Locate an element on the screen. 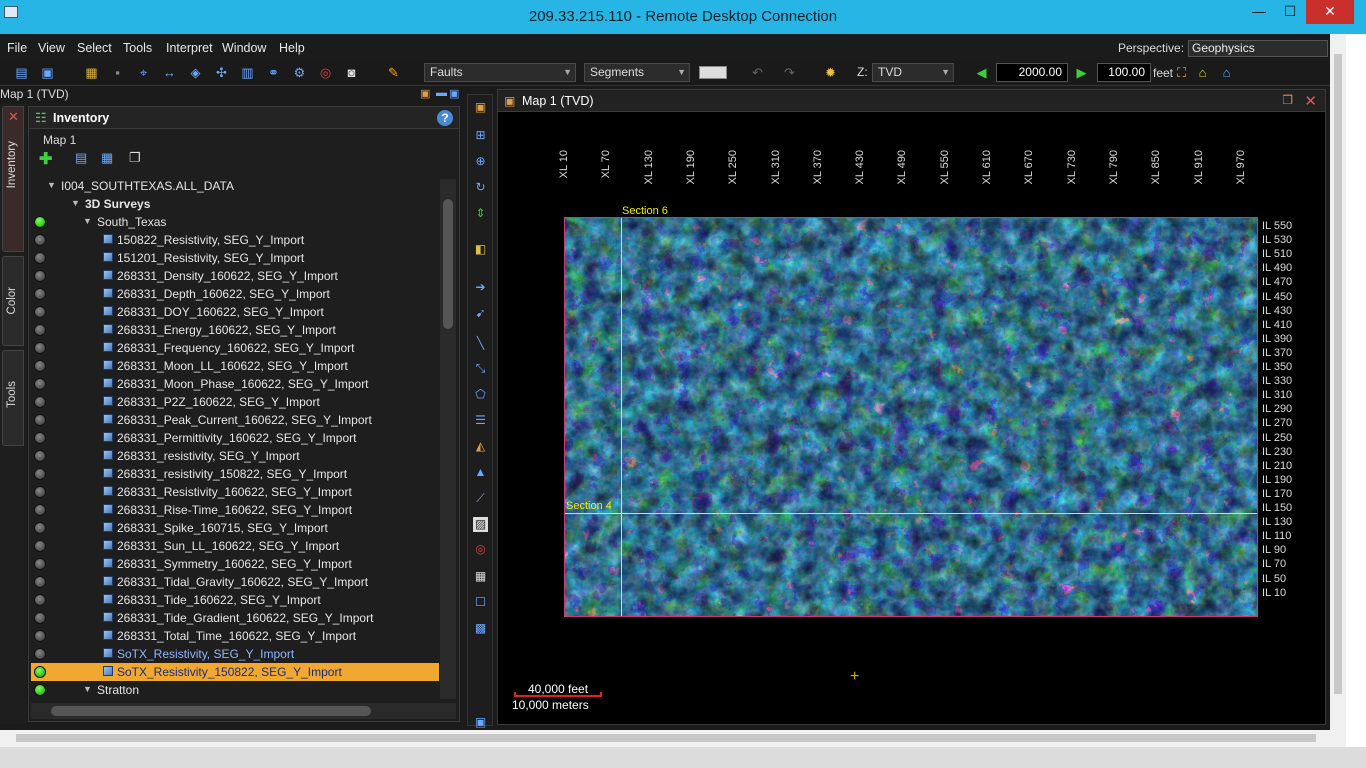 Image resolution: width=1366 pixels, height=768 pixels. tree-survey-stratton: ▼ Stratton is located at coordinates (235, 690).